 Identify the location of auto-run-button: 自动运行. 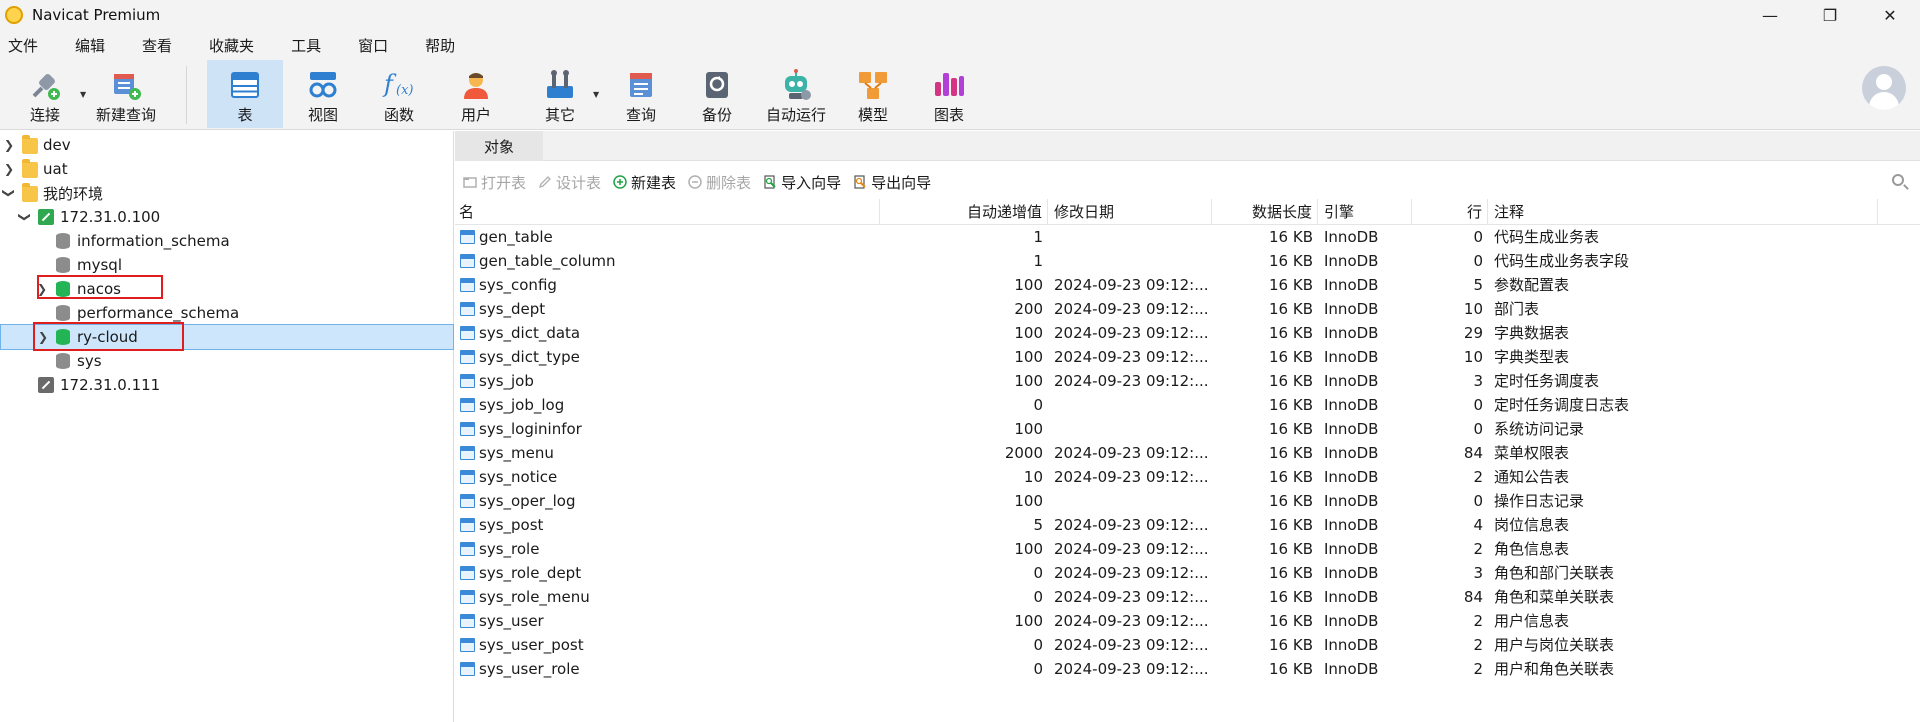
(796, 95).